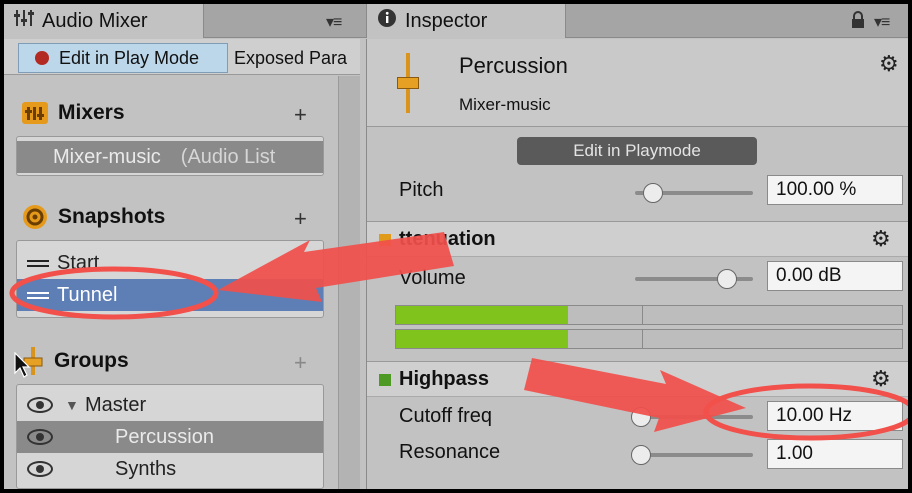 The image size is (912, 493). What do you see at coordinates (421, 190) in the screenshot?
I see `pitch-label: Pitch` at bounding box center [421, 190].